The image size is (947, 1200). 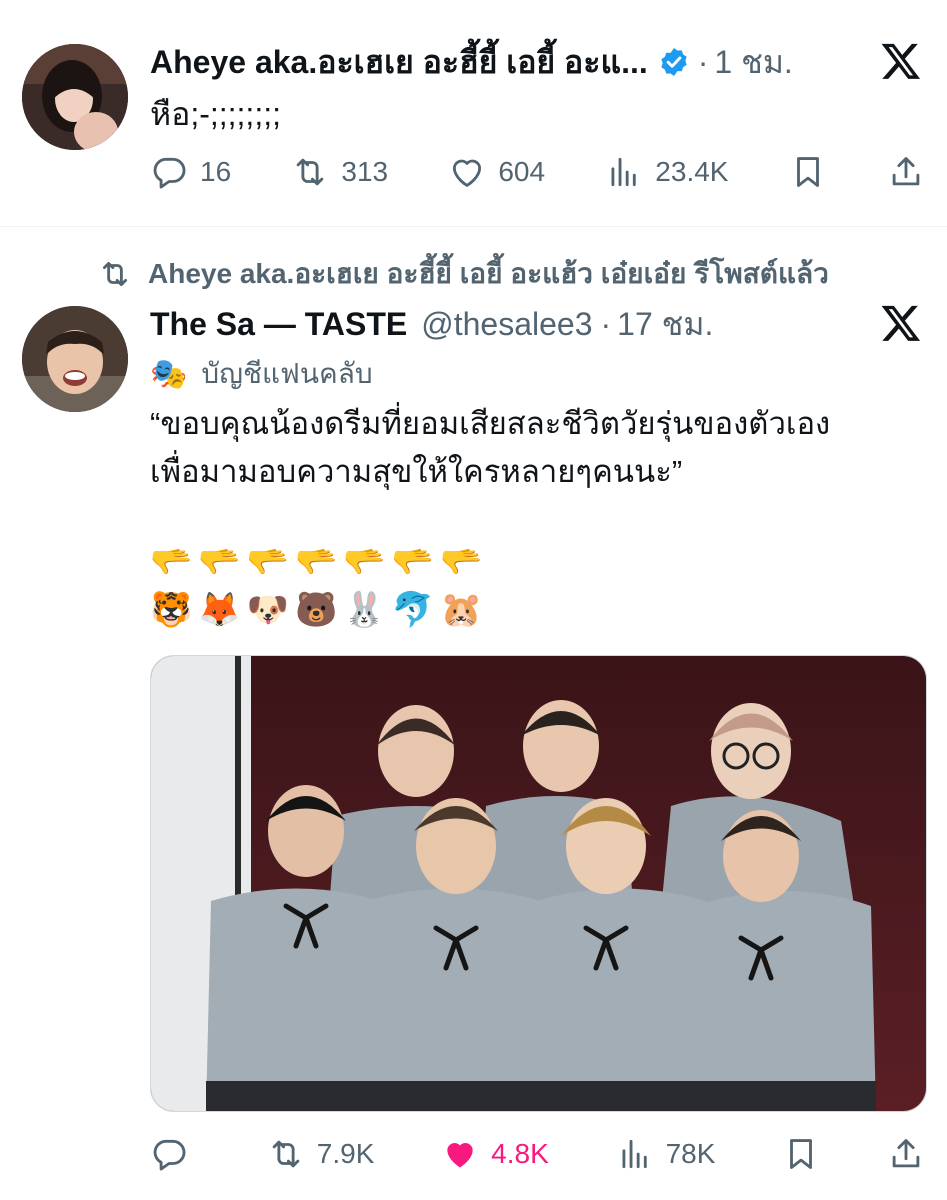 What do you see at coordinates (506, 324) in the screenshot?
I see `handle: @thesalee3` at bounding box center [506, 324].